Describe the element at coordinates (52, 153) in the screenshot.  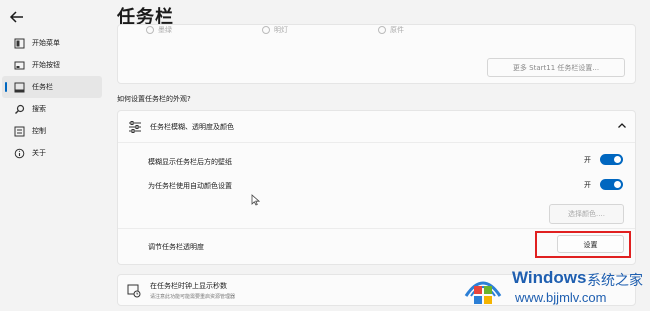
I see `sidebar-item-about: 关于` at that location.